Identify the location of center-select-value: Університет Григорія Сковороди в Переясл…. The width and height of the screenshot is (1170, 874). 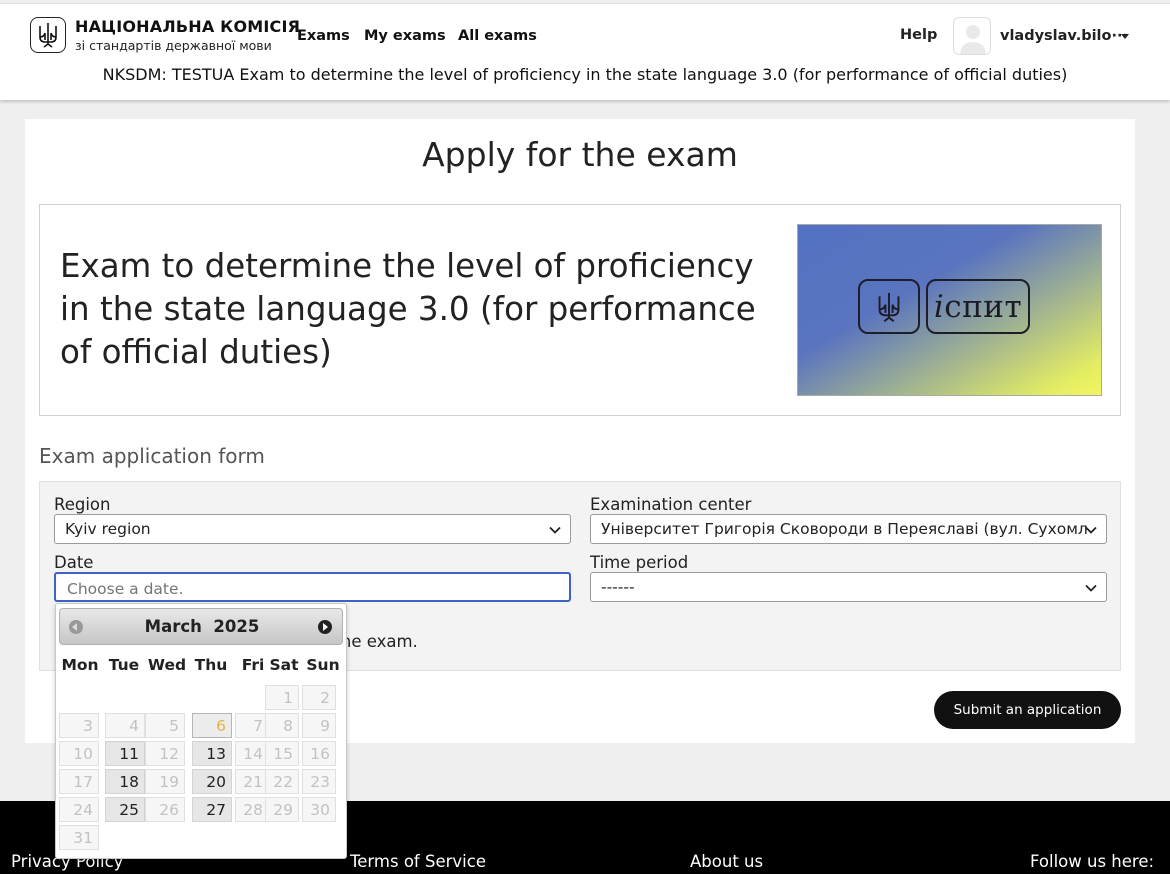
(844, 529).